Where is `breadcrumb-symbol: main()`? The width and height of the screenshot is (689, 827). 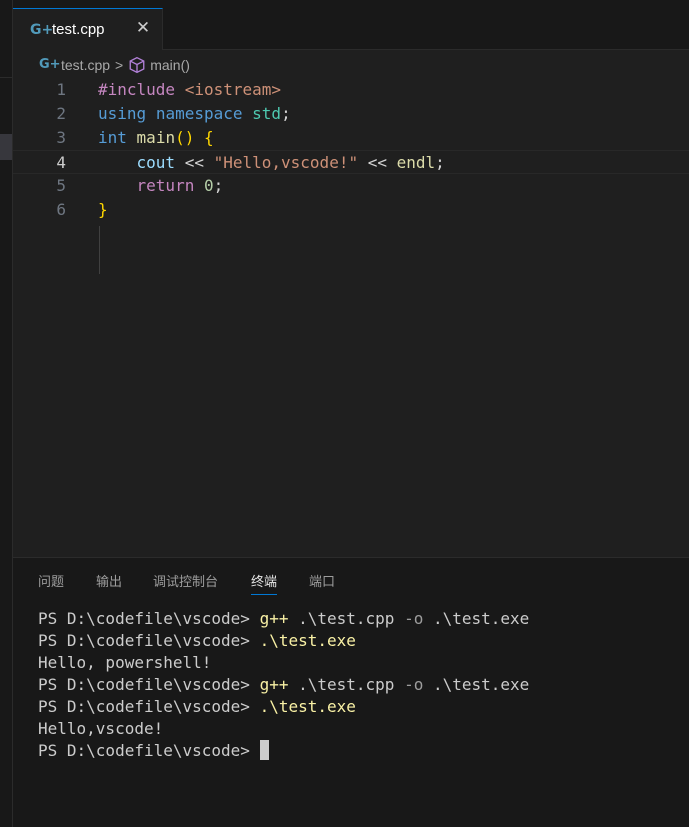 breadcrumb-symbol: main() is located at coordinates (170, 65).